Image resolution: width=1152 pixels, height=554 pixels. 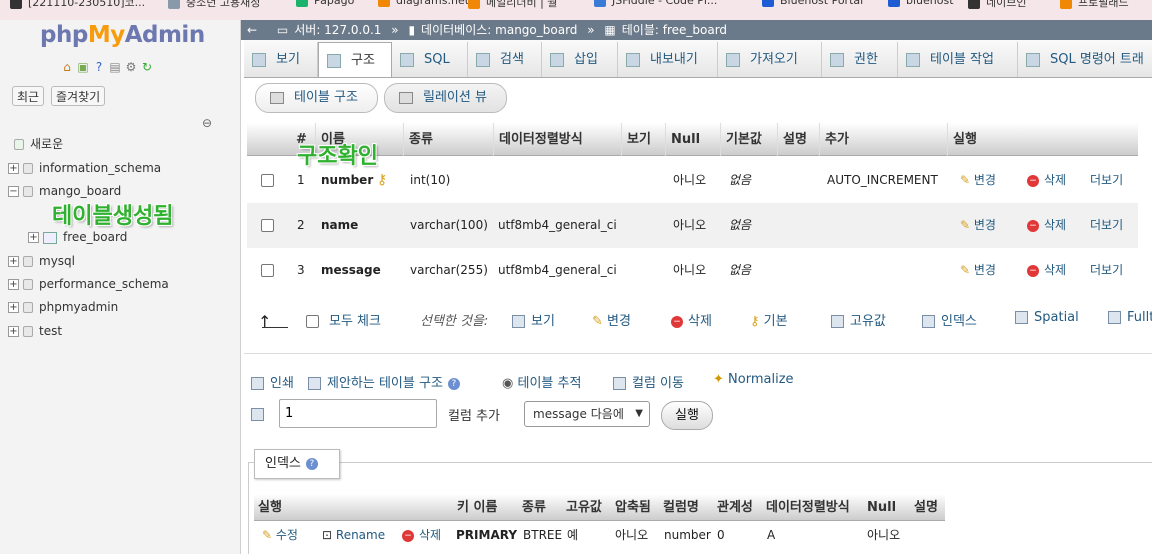 What do you see at coordinates (67, 67) in the screenshot?
I see `home-icon: ⌂` at bounding box center [67, 67].